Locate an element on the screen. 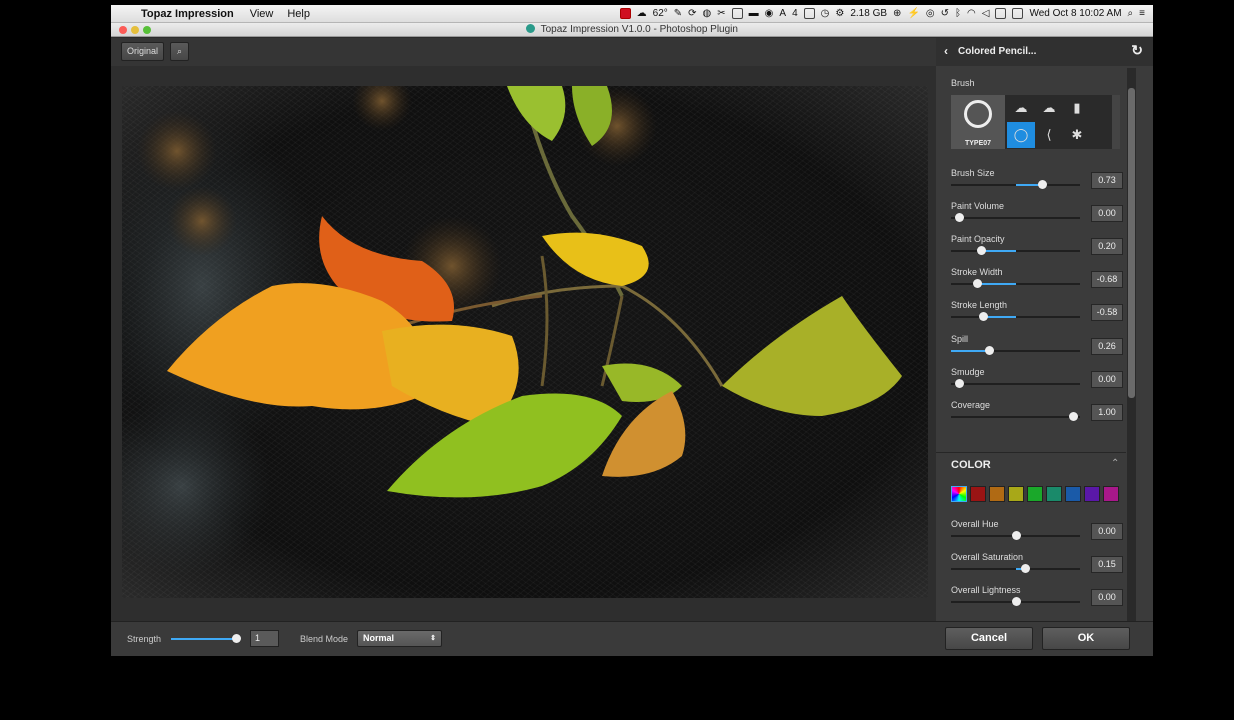 The image size is (1234, 720). swatch-green is located at coordinates (1035, 494).